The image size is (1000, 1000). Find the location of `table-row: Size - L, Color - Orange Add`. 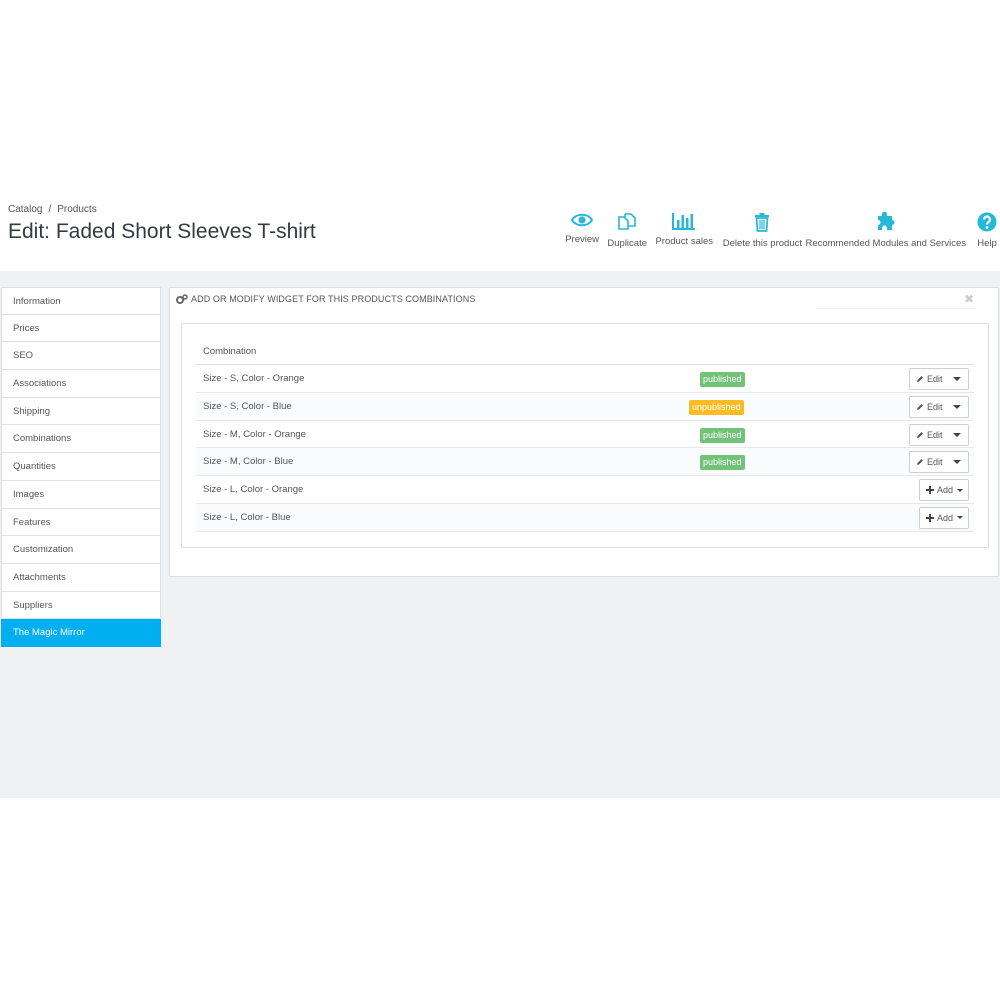

table-row: Size - L, Color - Orange Add is located at coordinates (585, 490).